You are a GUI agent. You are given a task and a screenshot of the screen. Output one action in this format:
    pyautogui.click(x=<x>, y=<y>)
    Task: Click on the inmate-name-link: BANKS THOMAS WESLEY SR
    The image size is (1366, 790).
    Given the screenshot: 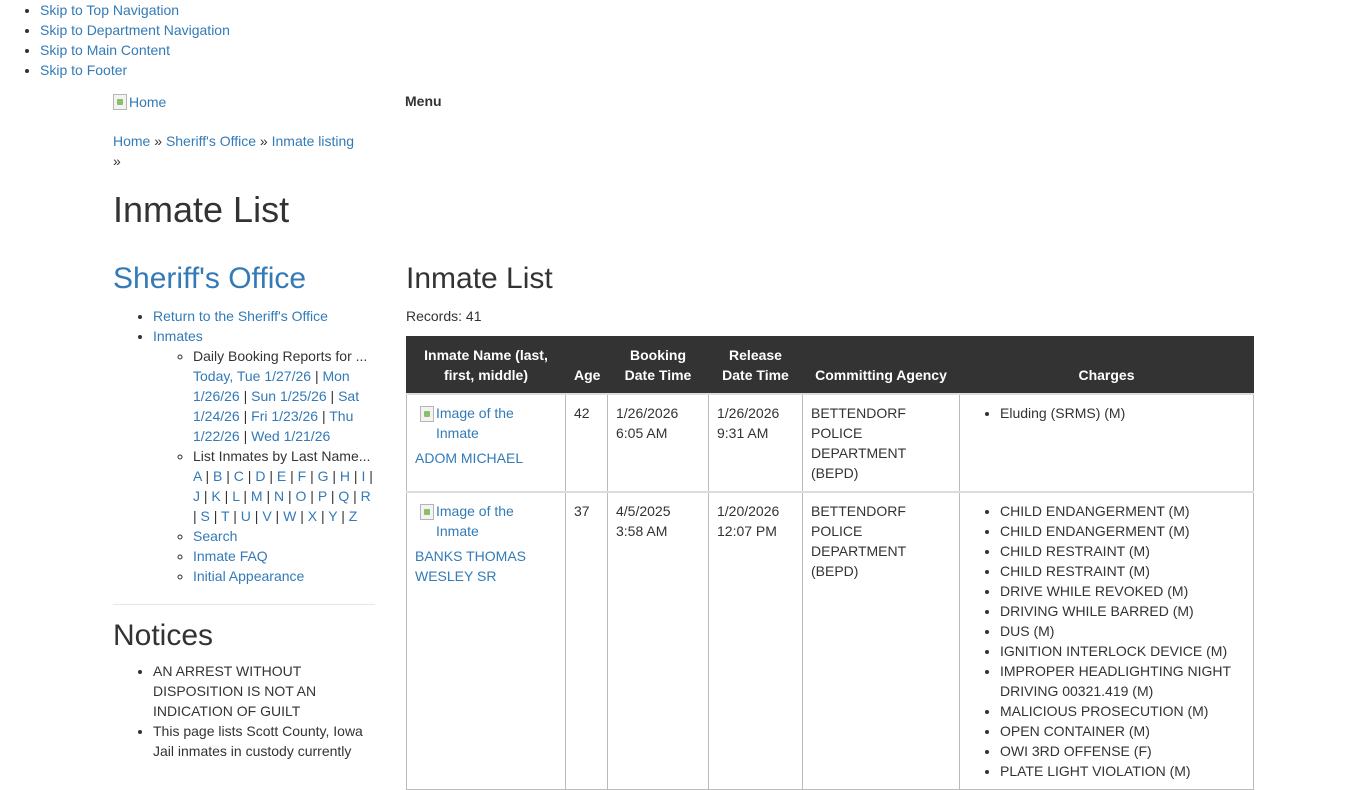 What is the action you would take?
    pyautogui.click(x=470, y=566)
    